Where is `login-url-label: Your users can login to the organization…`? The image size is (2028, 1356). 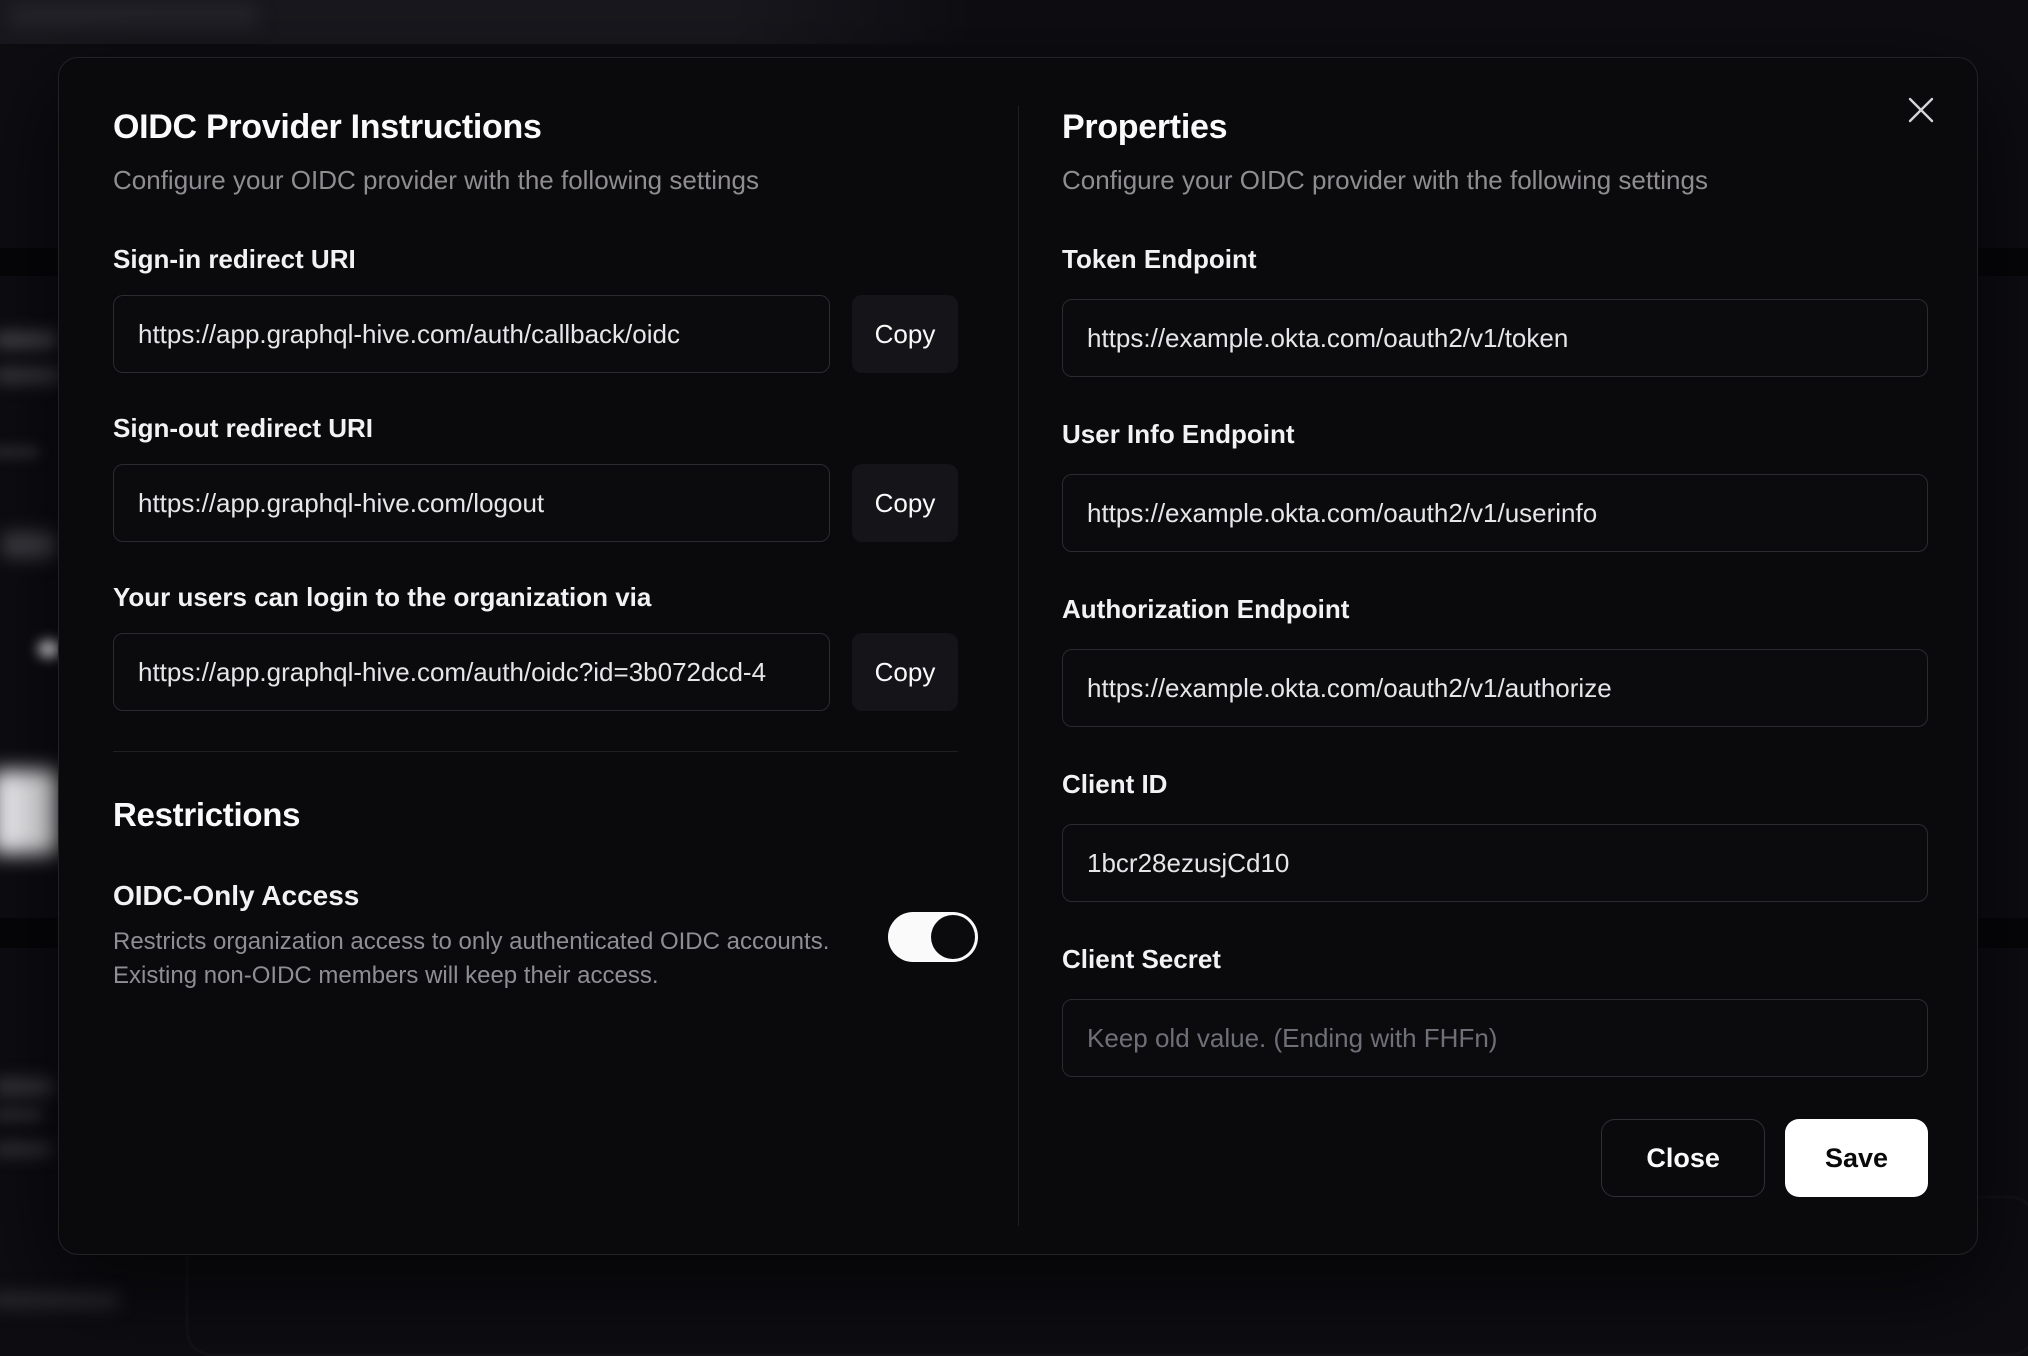
login-url-label: Your users can login to the organization… is located at coordinates (382, 597).